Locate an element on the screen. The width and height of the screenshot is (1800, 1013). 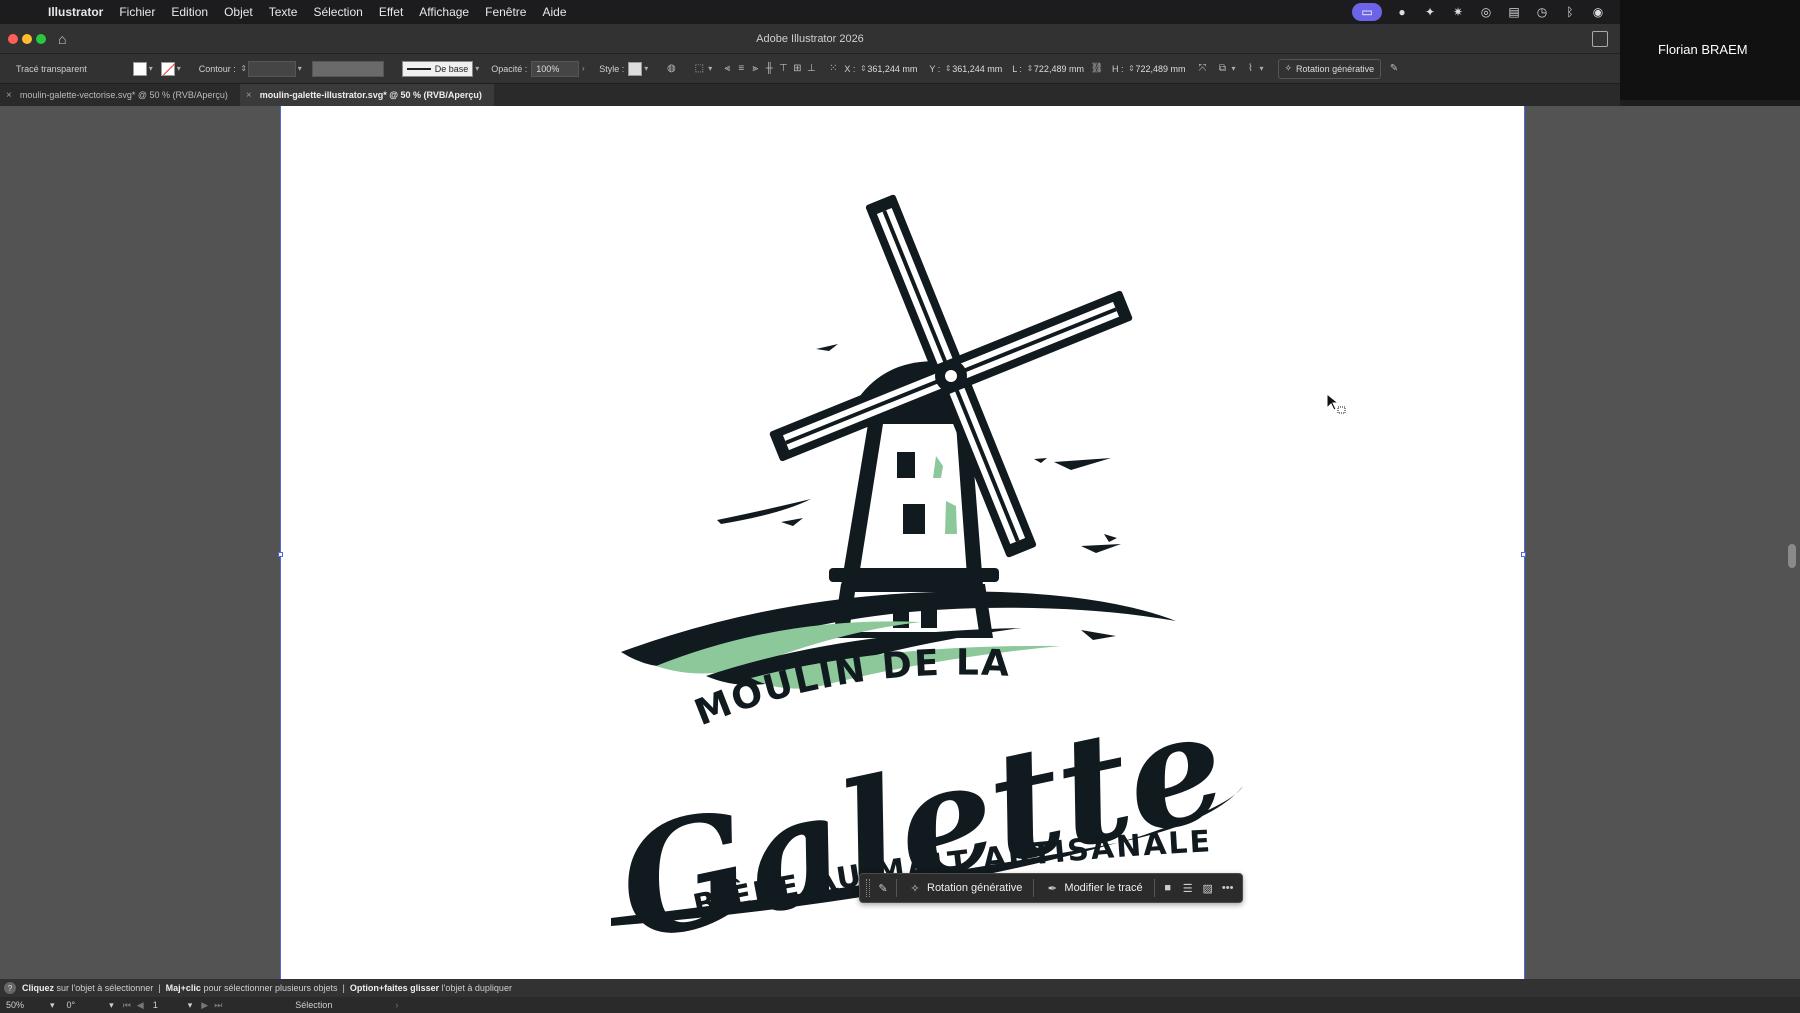
creative-cloud-icon: ◎ is located at coordinates (1486, 12).